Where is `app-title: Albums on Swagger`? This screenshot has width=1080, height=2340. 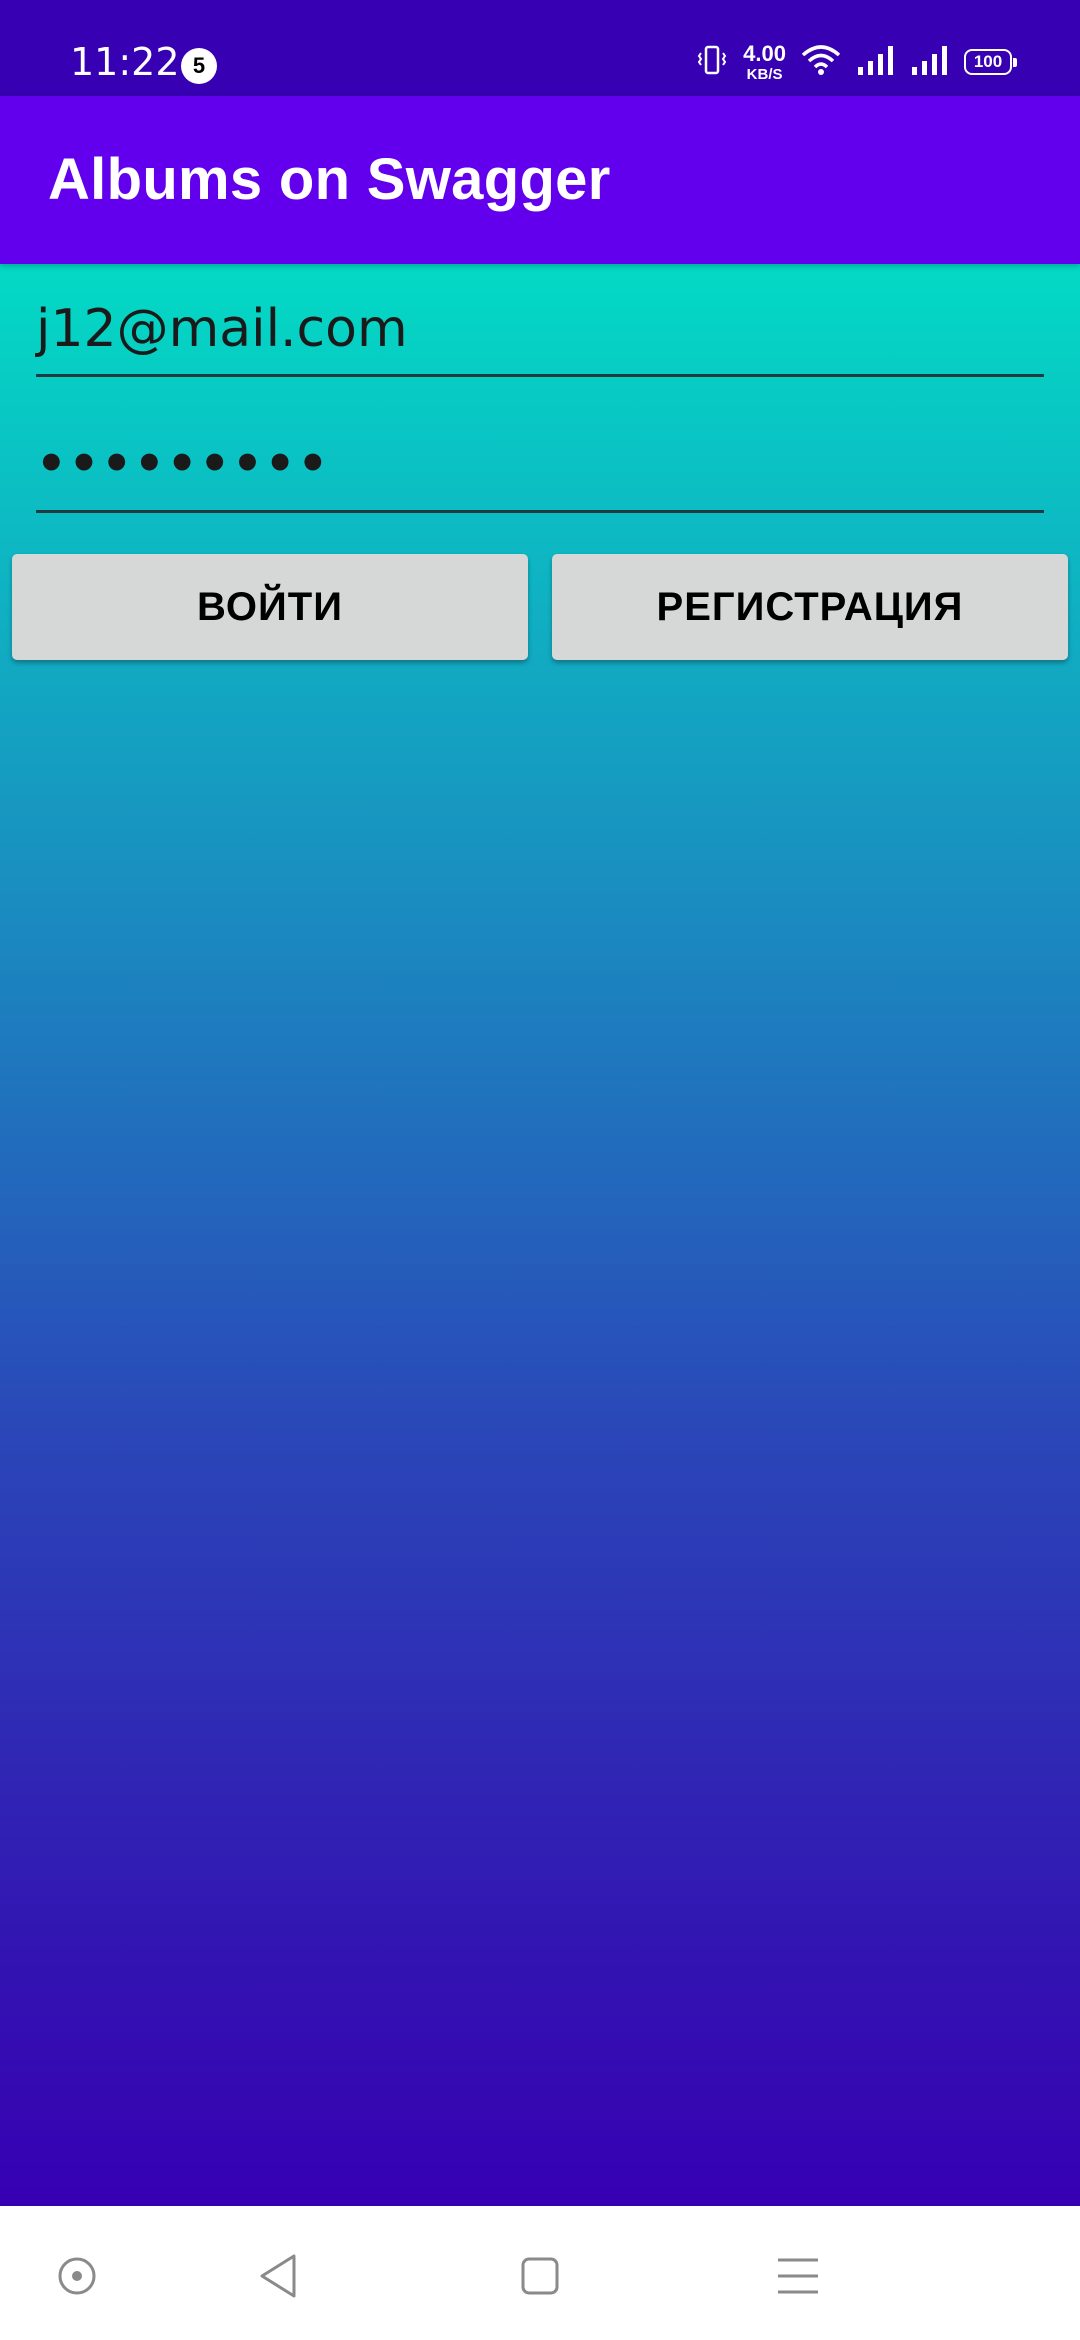
app-title: Albums on Swagger is located at coordinates (329, 179).